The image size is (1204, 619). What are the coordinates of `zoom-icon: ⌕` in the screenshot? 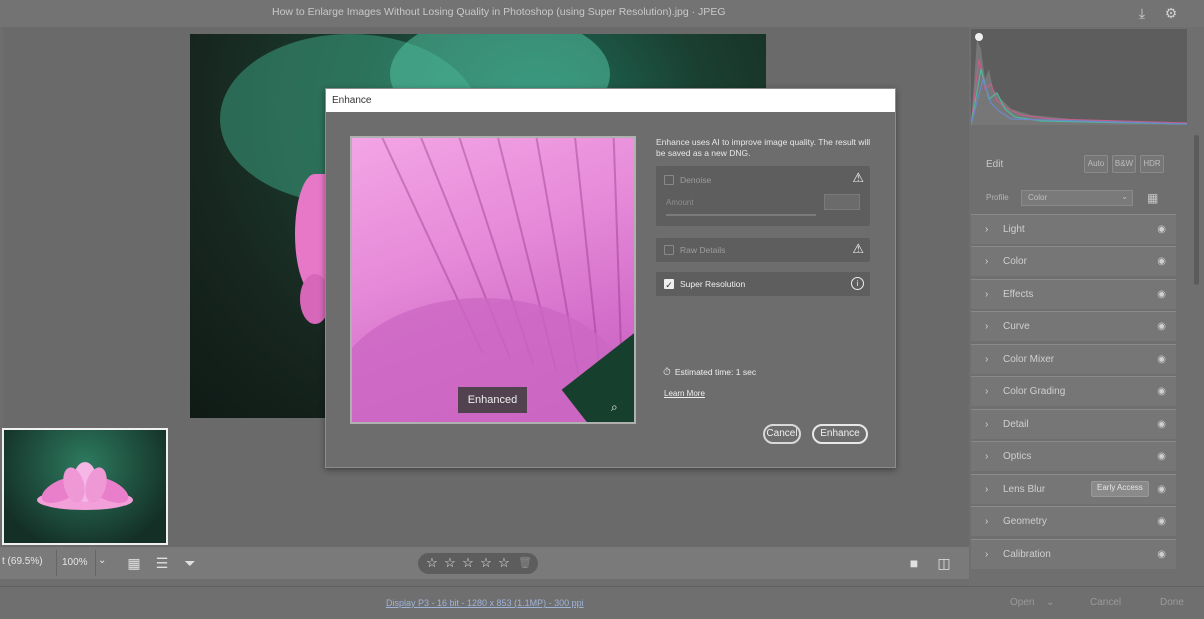 It's located at (614, 407).